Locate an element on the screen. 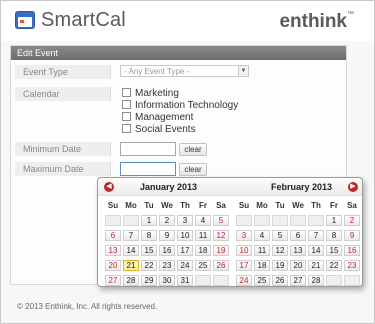 This screenshot has height=324, width=375. event-type-select: - Any Event Type - ▼ is located at coordinates (184, 71).